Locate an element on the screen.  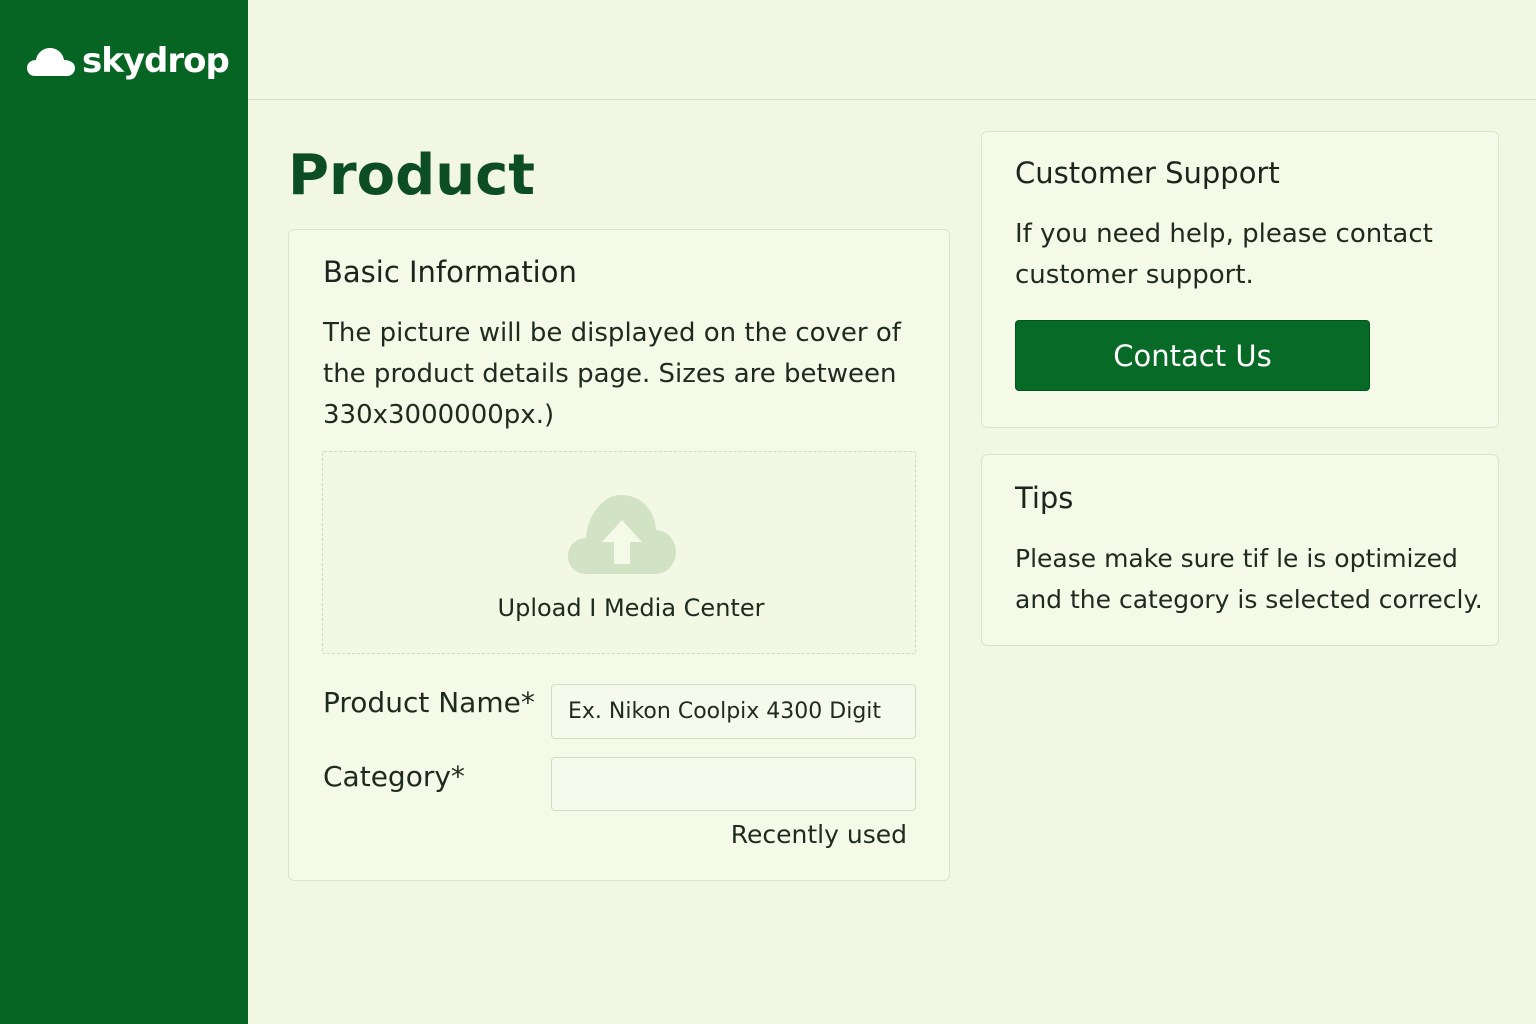
brand-name: skydrop is located at coordinates (156, 61).